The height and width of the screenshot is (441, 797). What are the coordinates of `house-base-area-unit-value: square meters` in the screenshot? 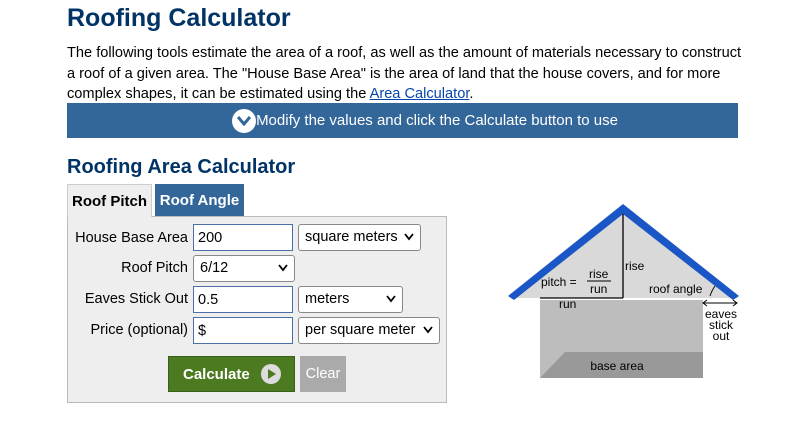 It's located at (351, 237).